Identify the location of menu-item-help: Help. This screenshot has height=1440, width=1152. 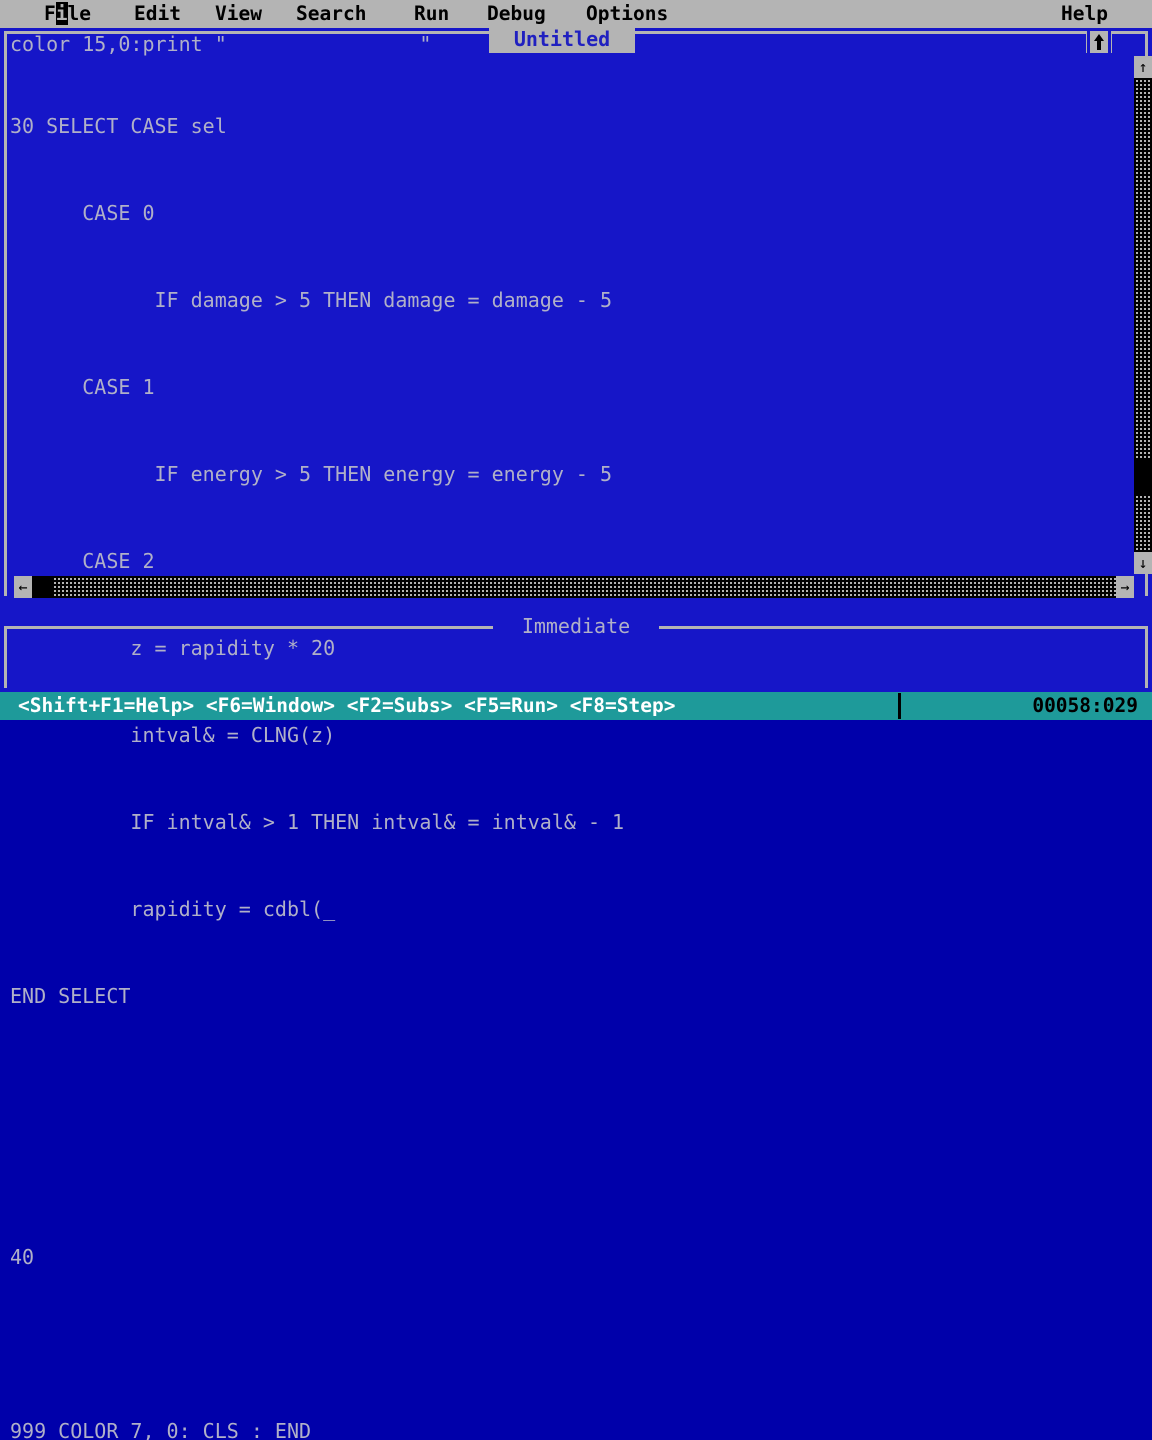
(1084, 14).